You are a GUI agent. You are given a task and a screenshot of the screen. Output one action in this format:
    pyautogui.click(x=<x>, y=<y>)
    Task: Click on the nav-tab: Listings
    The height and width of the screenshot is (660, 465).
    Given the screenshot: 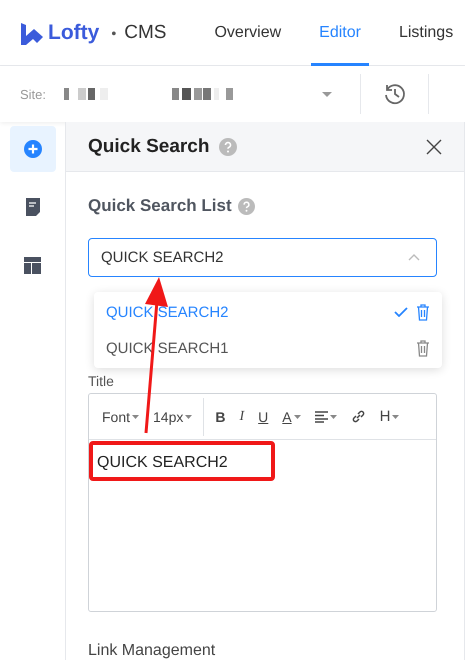 What is the action you would take?
    pyautogui.click(x=426, y=33)
    